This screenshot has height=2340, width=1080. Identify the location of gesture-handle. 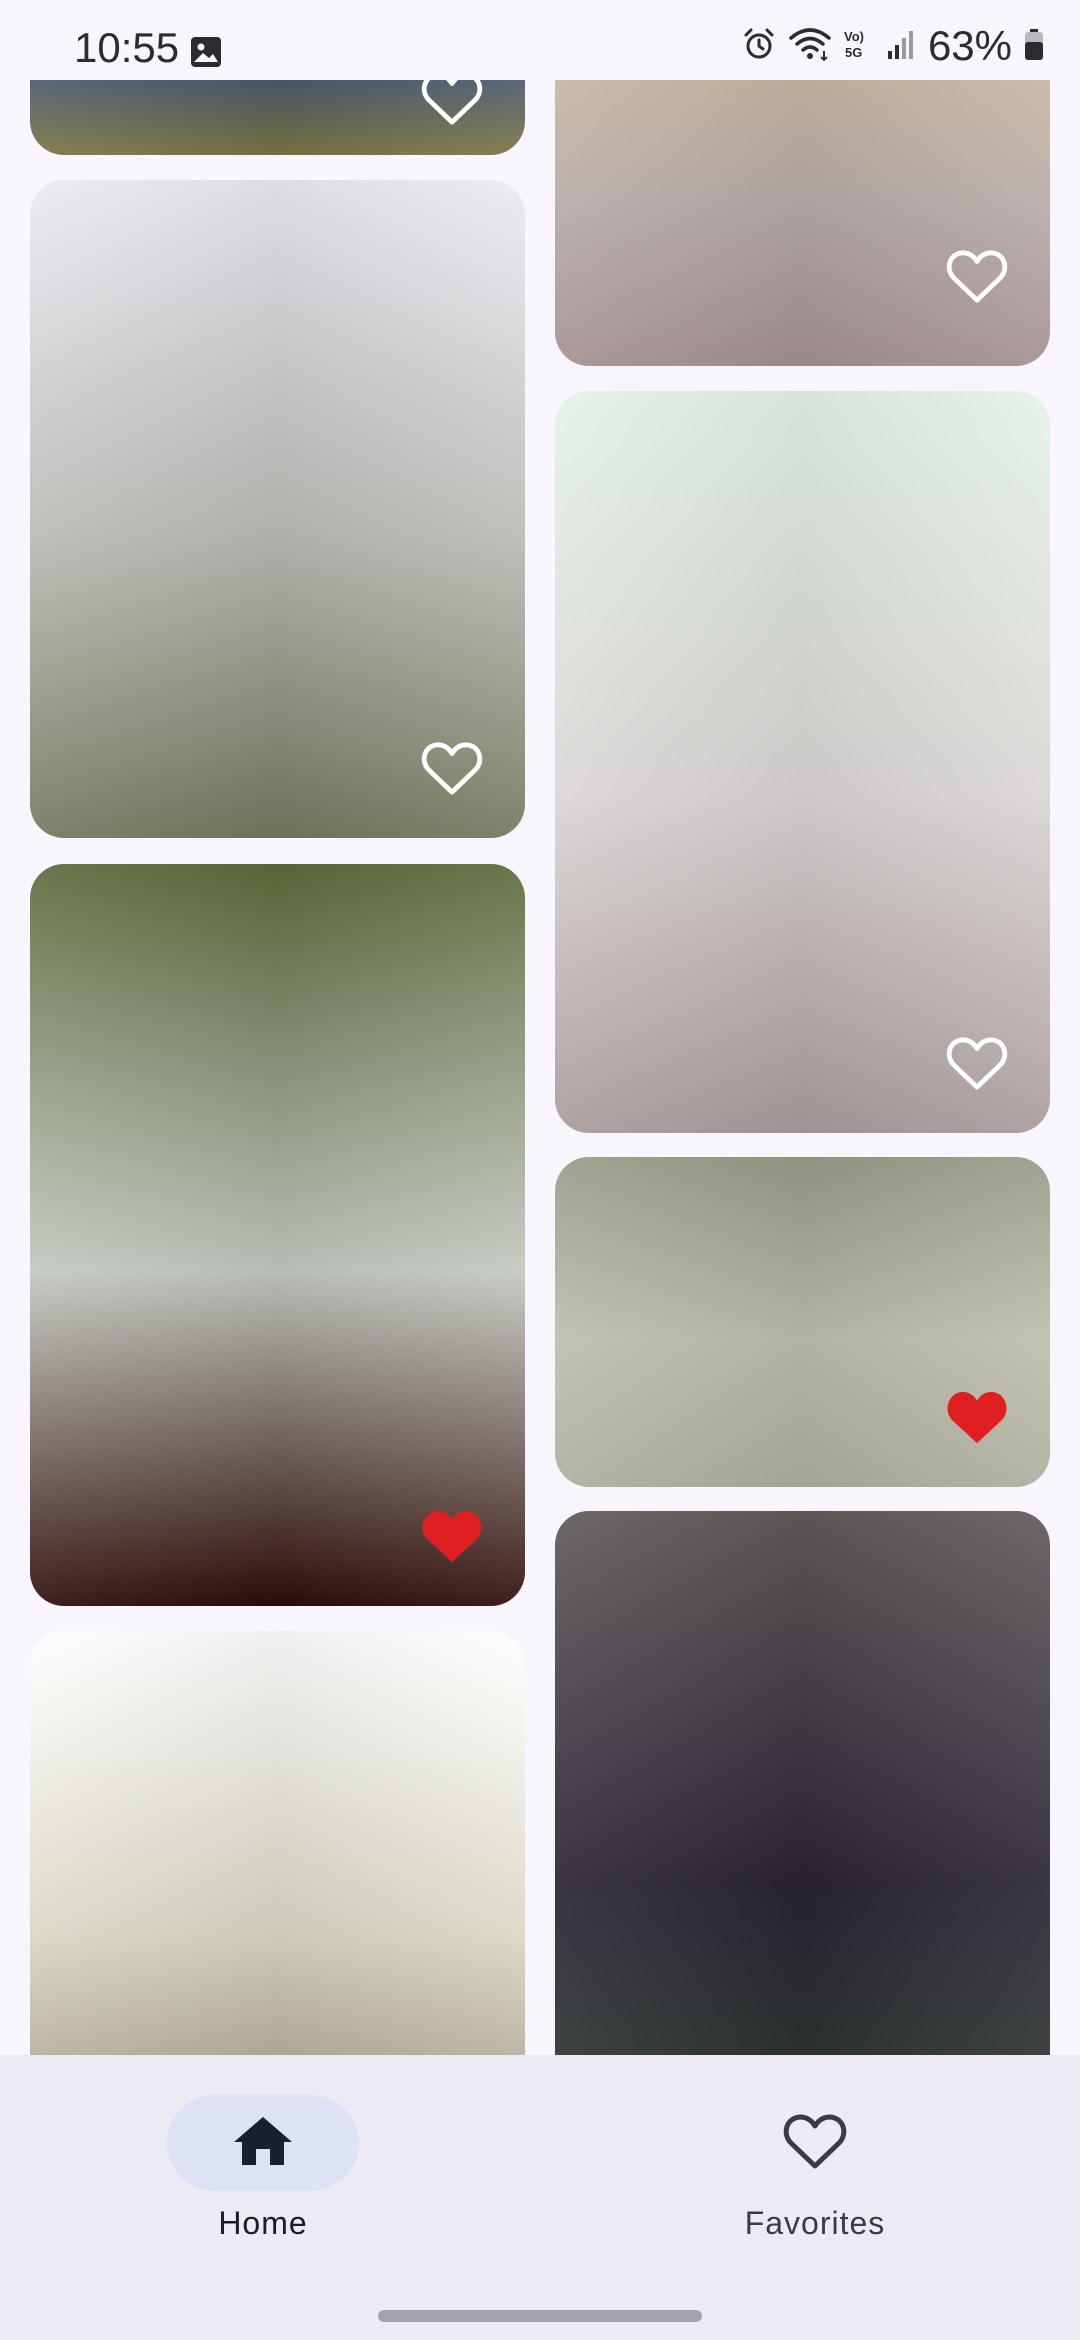
(540, 2316).